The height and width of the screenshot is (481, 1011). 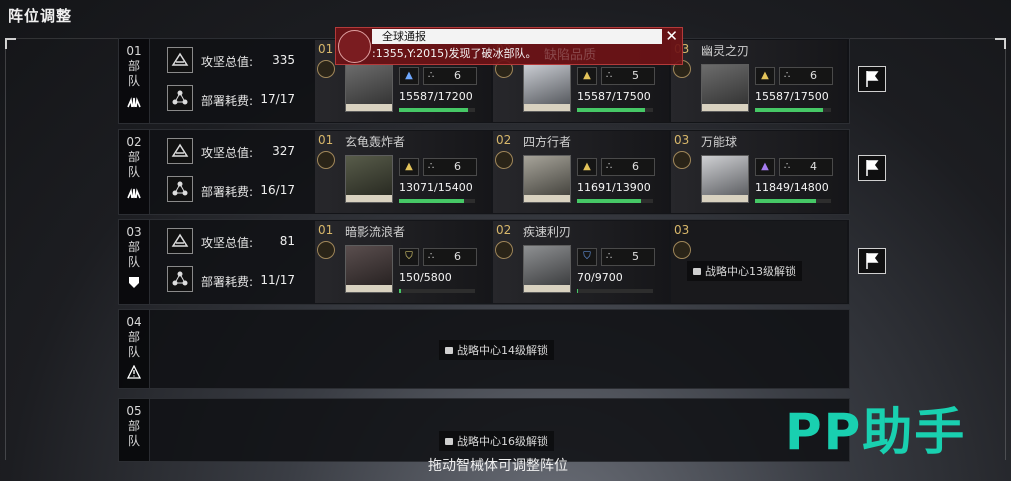 I want to click on unit-name: 暗影流浪者, so click(x=375, y=232).